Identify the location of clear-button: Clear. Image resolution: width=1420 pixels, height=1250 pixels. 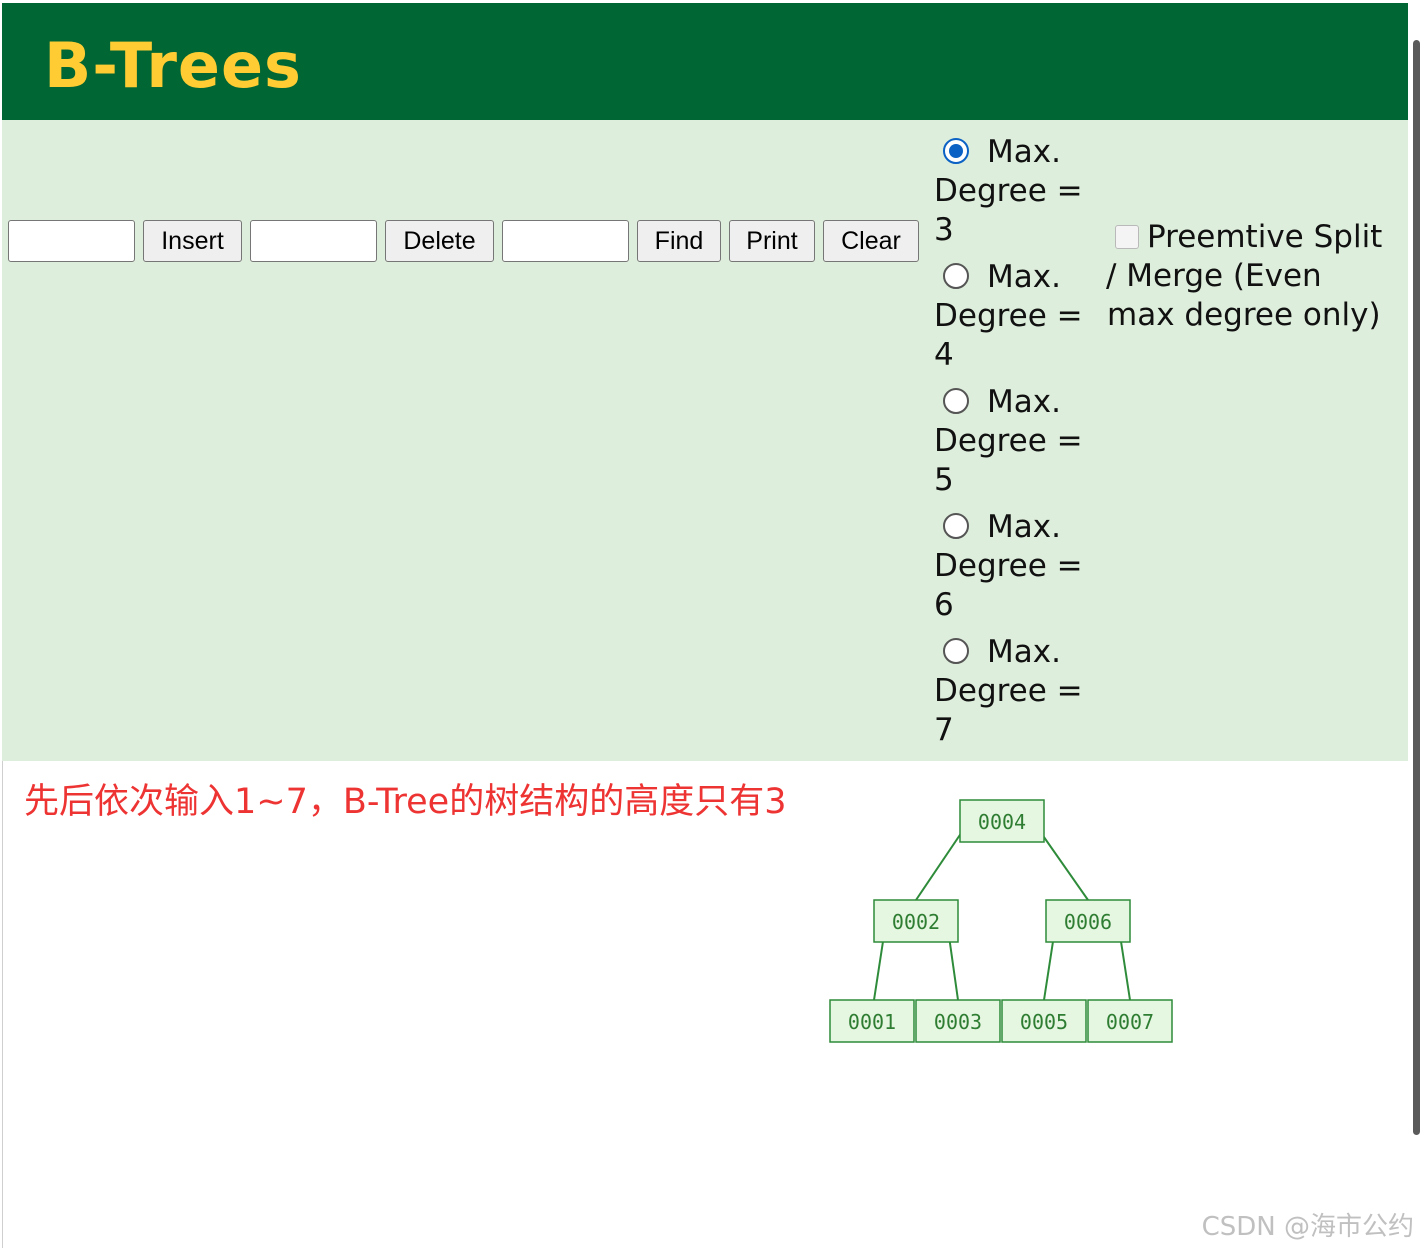
(871, 241).